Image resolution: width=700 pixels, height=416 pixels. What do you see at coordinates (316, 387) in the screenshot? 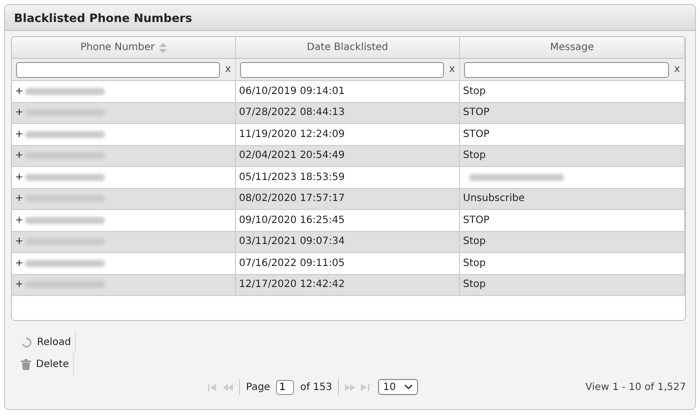
I see `page-count: of 153` at bounding box center [316, 387].